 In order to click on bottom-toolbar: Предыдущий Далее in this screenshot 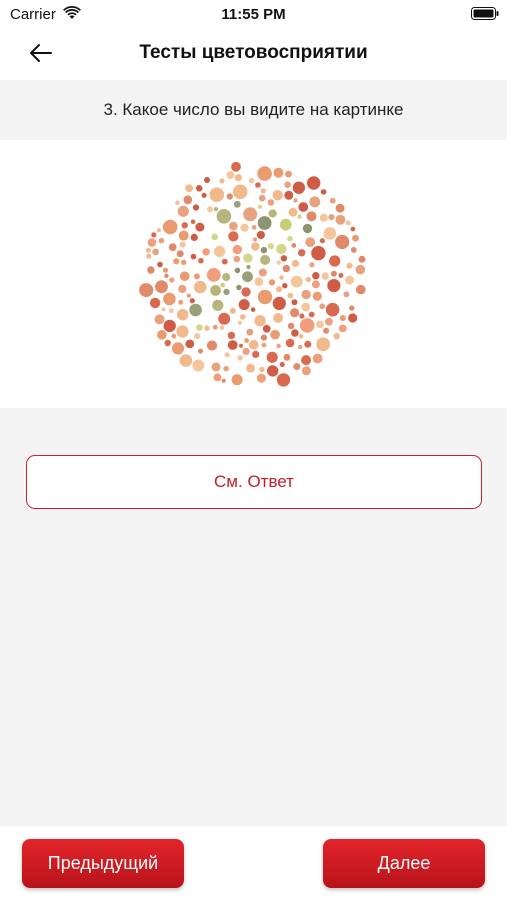, I will do `click(253, 863)`.